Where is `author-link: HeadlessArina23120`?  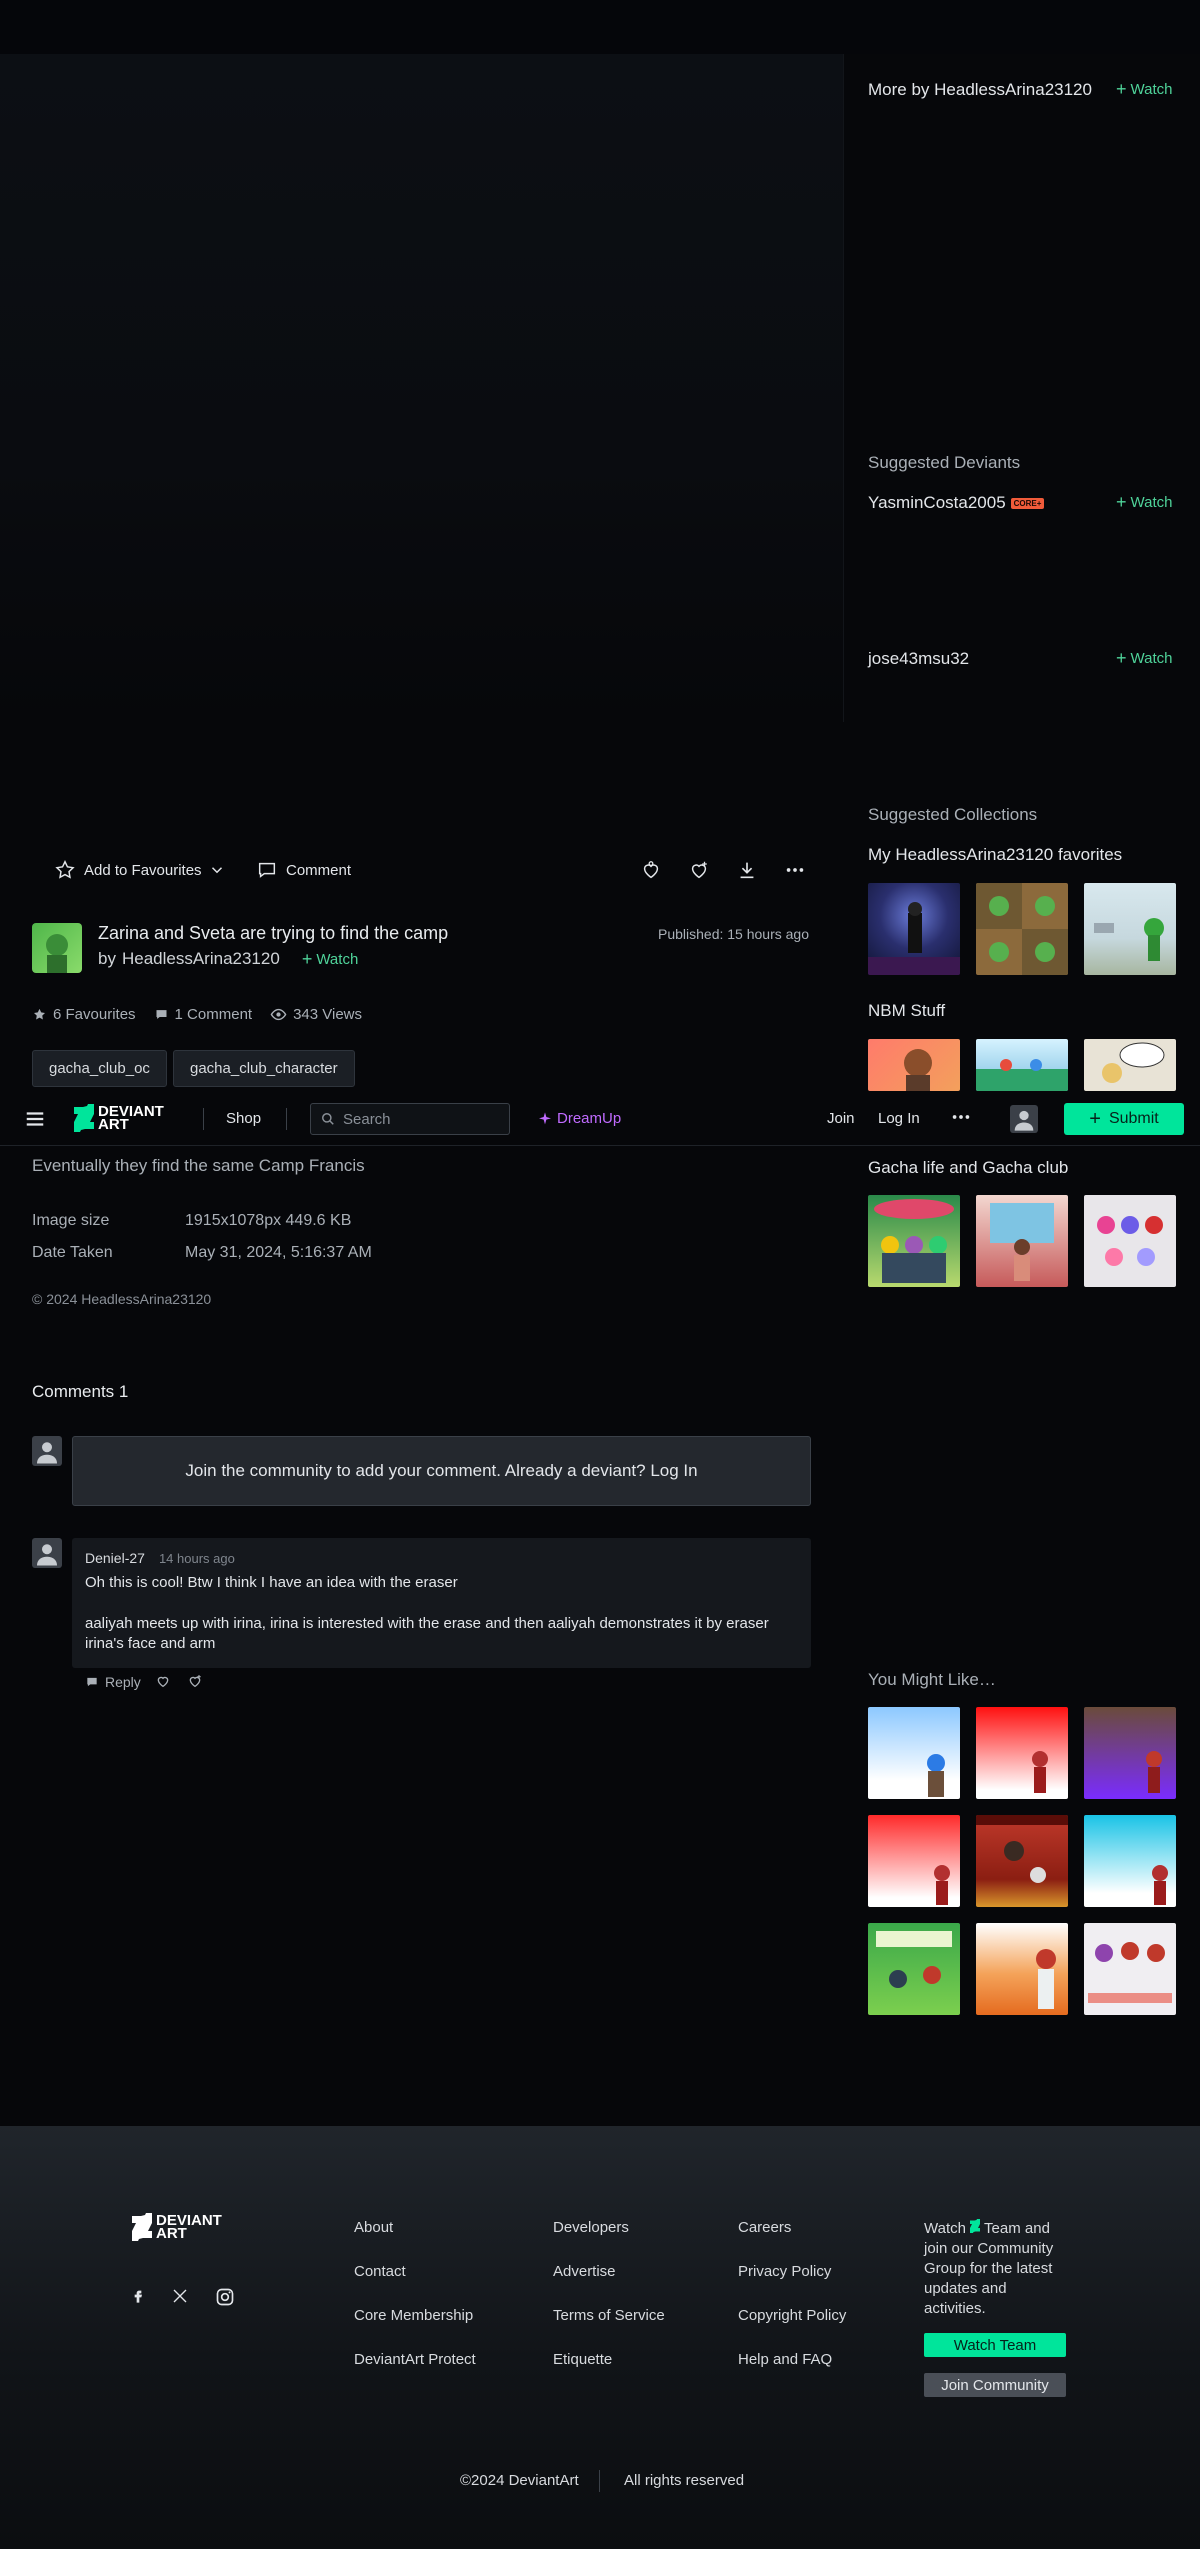 author-link: HeadlessArina23120 is located at coordinates (201, 959).